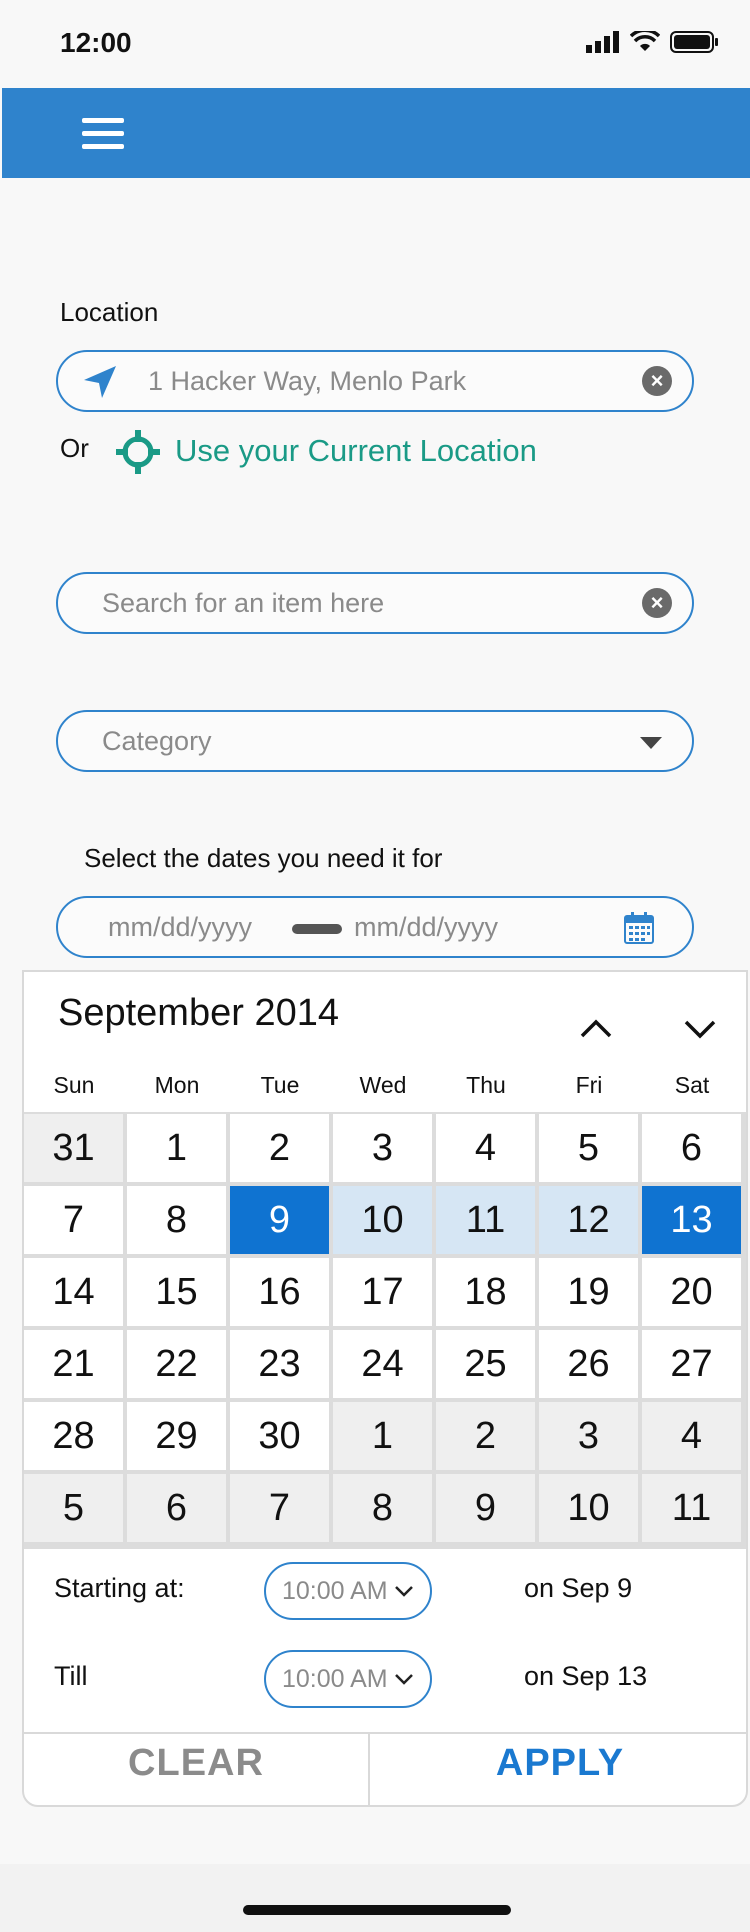 The width and height of the screenshot is (750, 1932). What do you see at coordinates (589, 1085) in the screenshot?
I see `weekday-label: Fri` at bounding box center [589, 1085].